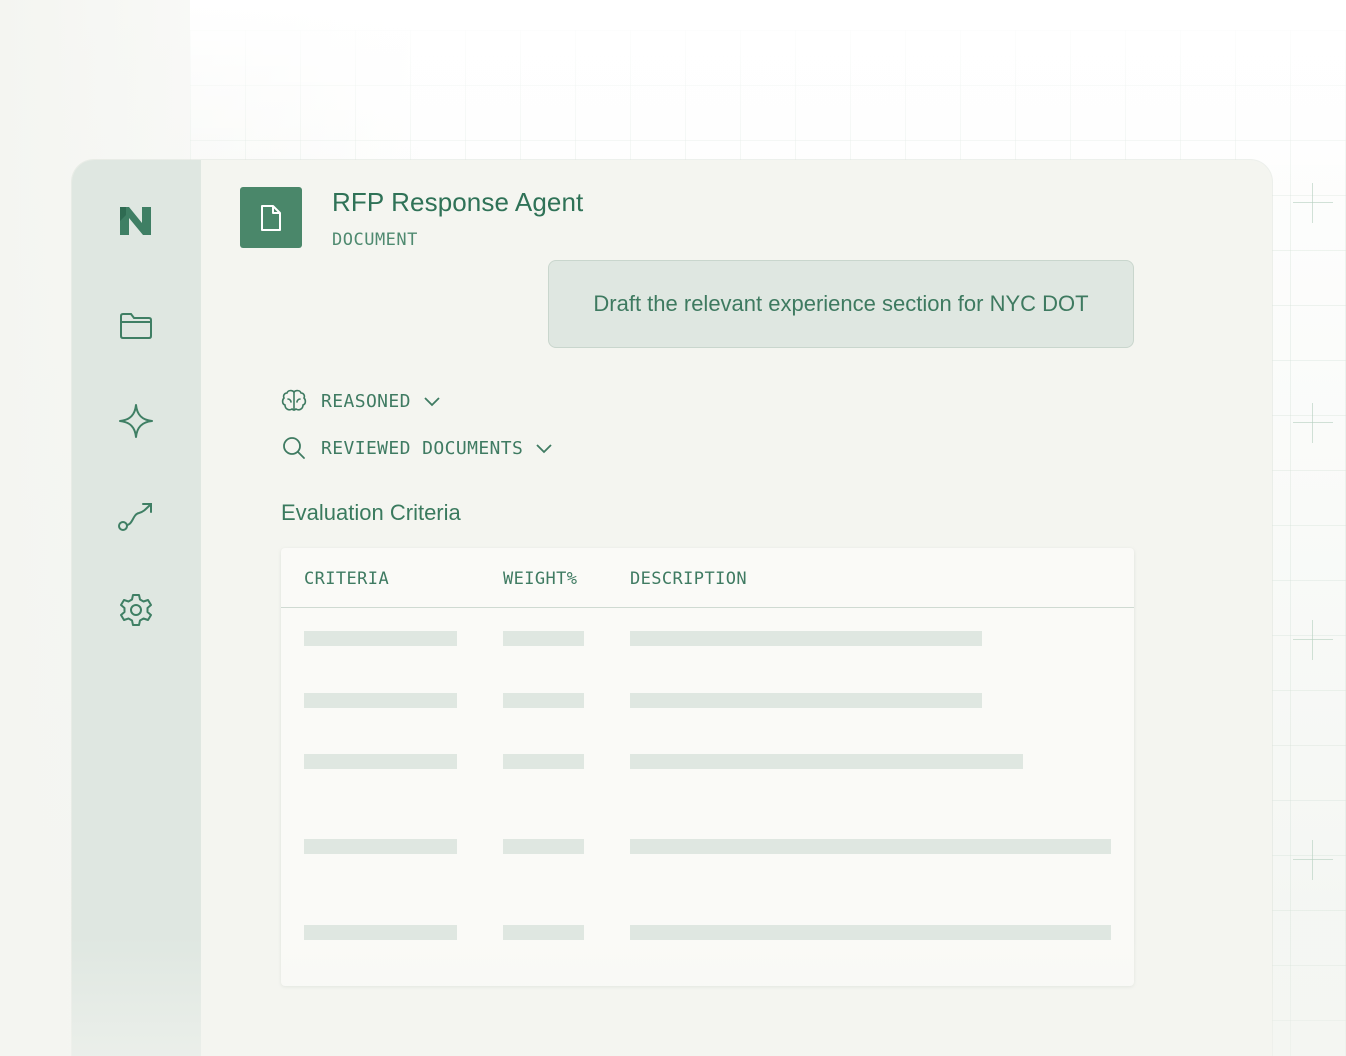 The height and width of the screenshot is (1056, 1346). What do you see at coordinates (294, 448) in the screenshot?
I see `search-icon` at bounding box center [294, 448].